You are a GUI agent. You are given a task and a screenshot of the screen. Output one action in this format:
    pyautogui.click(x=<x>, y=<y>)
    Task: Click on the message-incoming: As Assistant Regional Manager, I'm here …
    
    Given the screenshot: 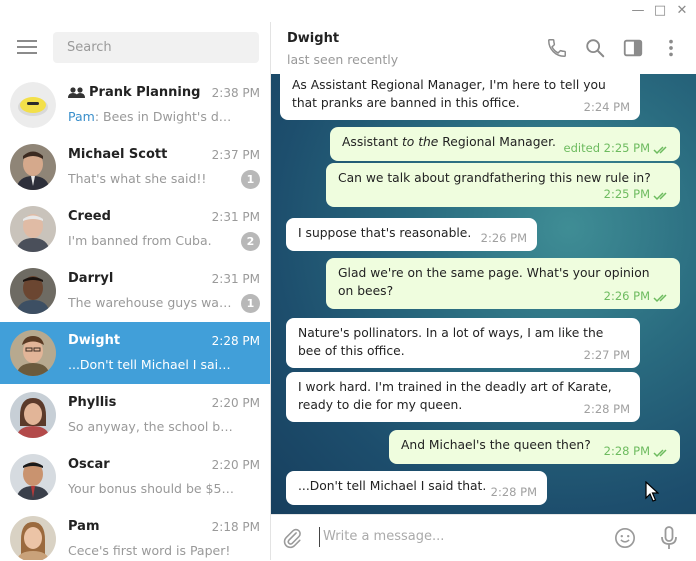 What is the action you would take?
    pyautogui.click(x=460, y=97)
    